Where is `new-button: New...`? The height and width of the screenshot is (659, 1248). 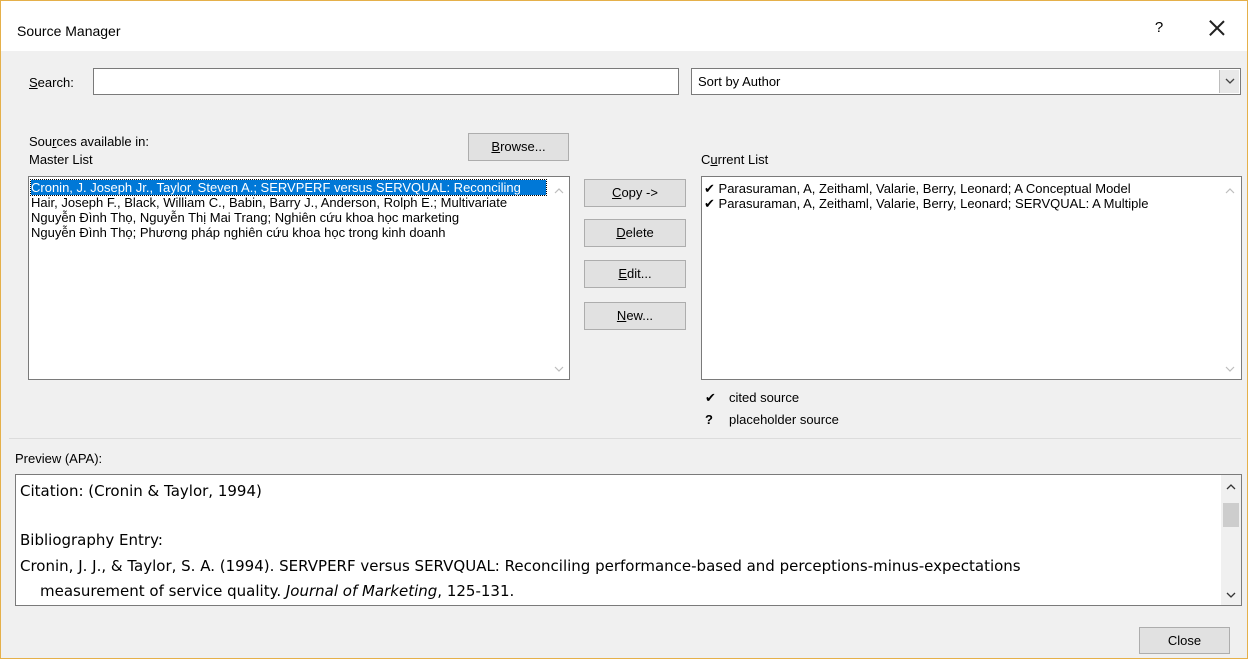 new-button: New... is located at coordinates (635, 316).